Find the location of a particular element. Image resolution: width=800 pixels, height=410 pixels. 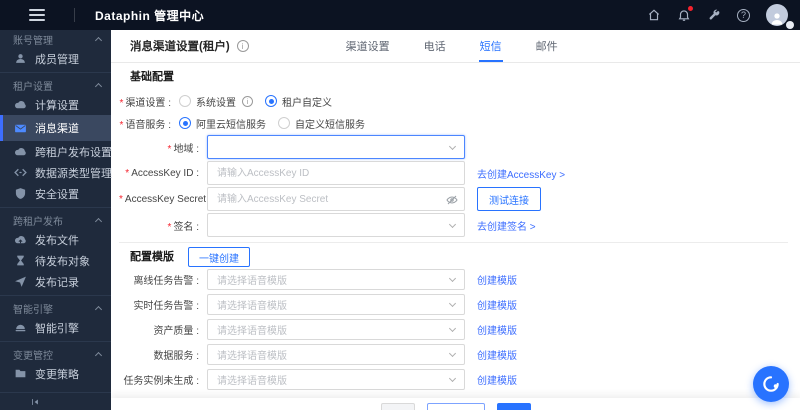

one-click-create-button: 一键创建 is located at coordinates (219, 257).